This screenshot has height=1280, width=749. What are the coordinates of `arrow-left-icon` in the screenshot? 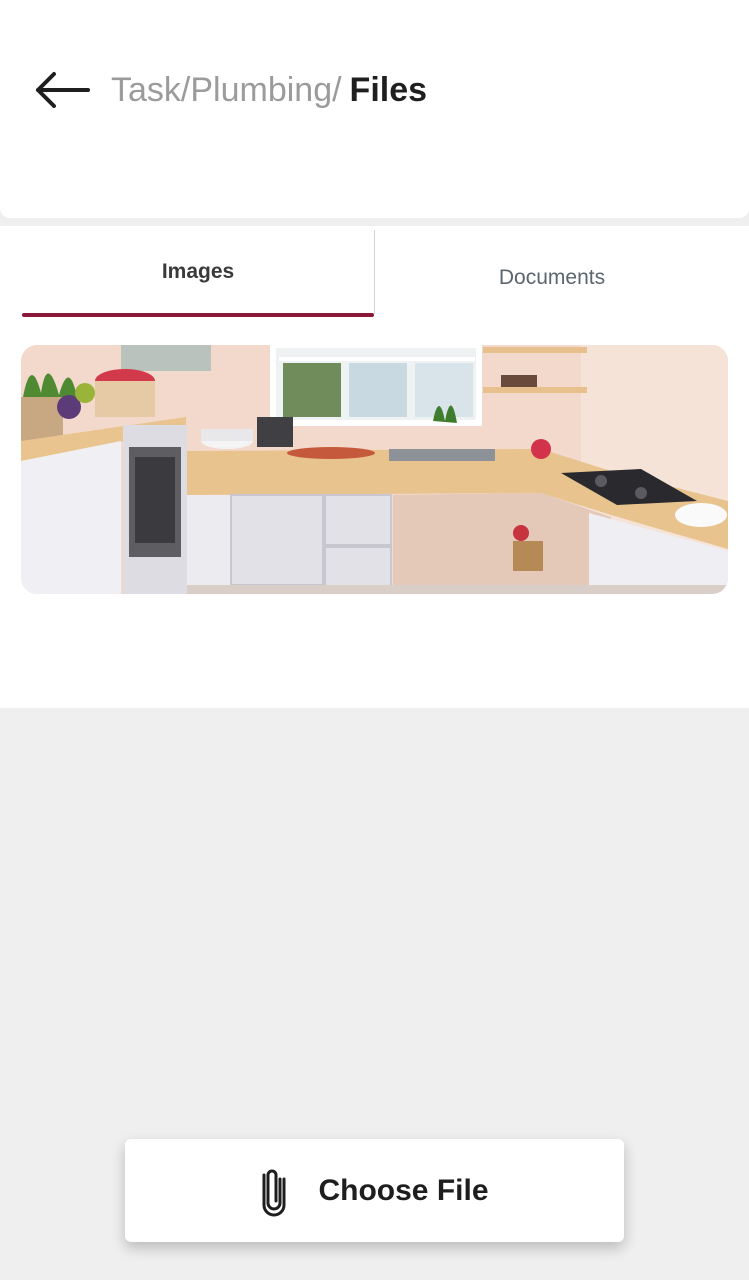 It's located at (63, 90).